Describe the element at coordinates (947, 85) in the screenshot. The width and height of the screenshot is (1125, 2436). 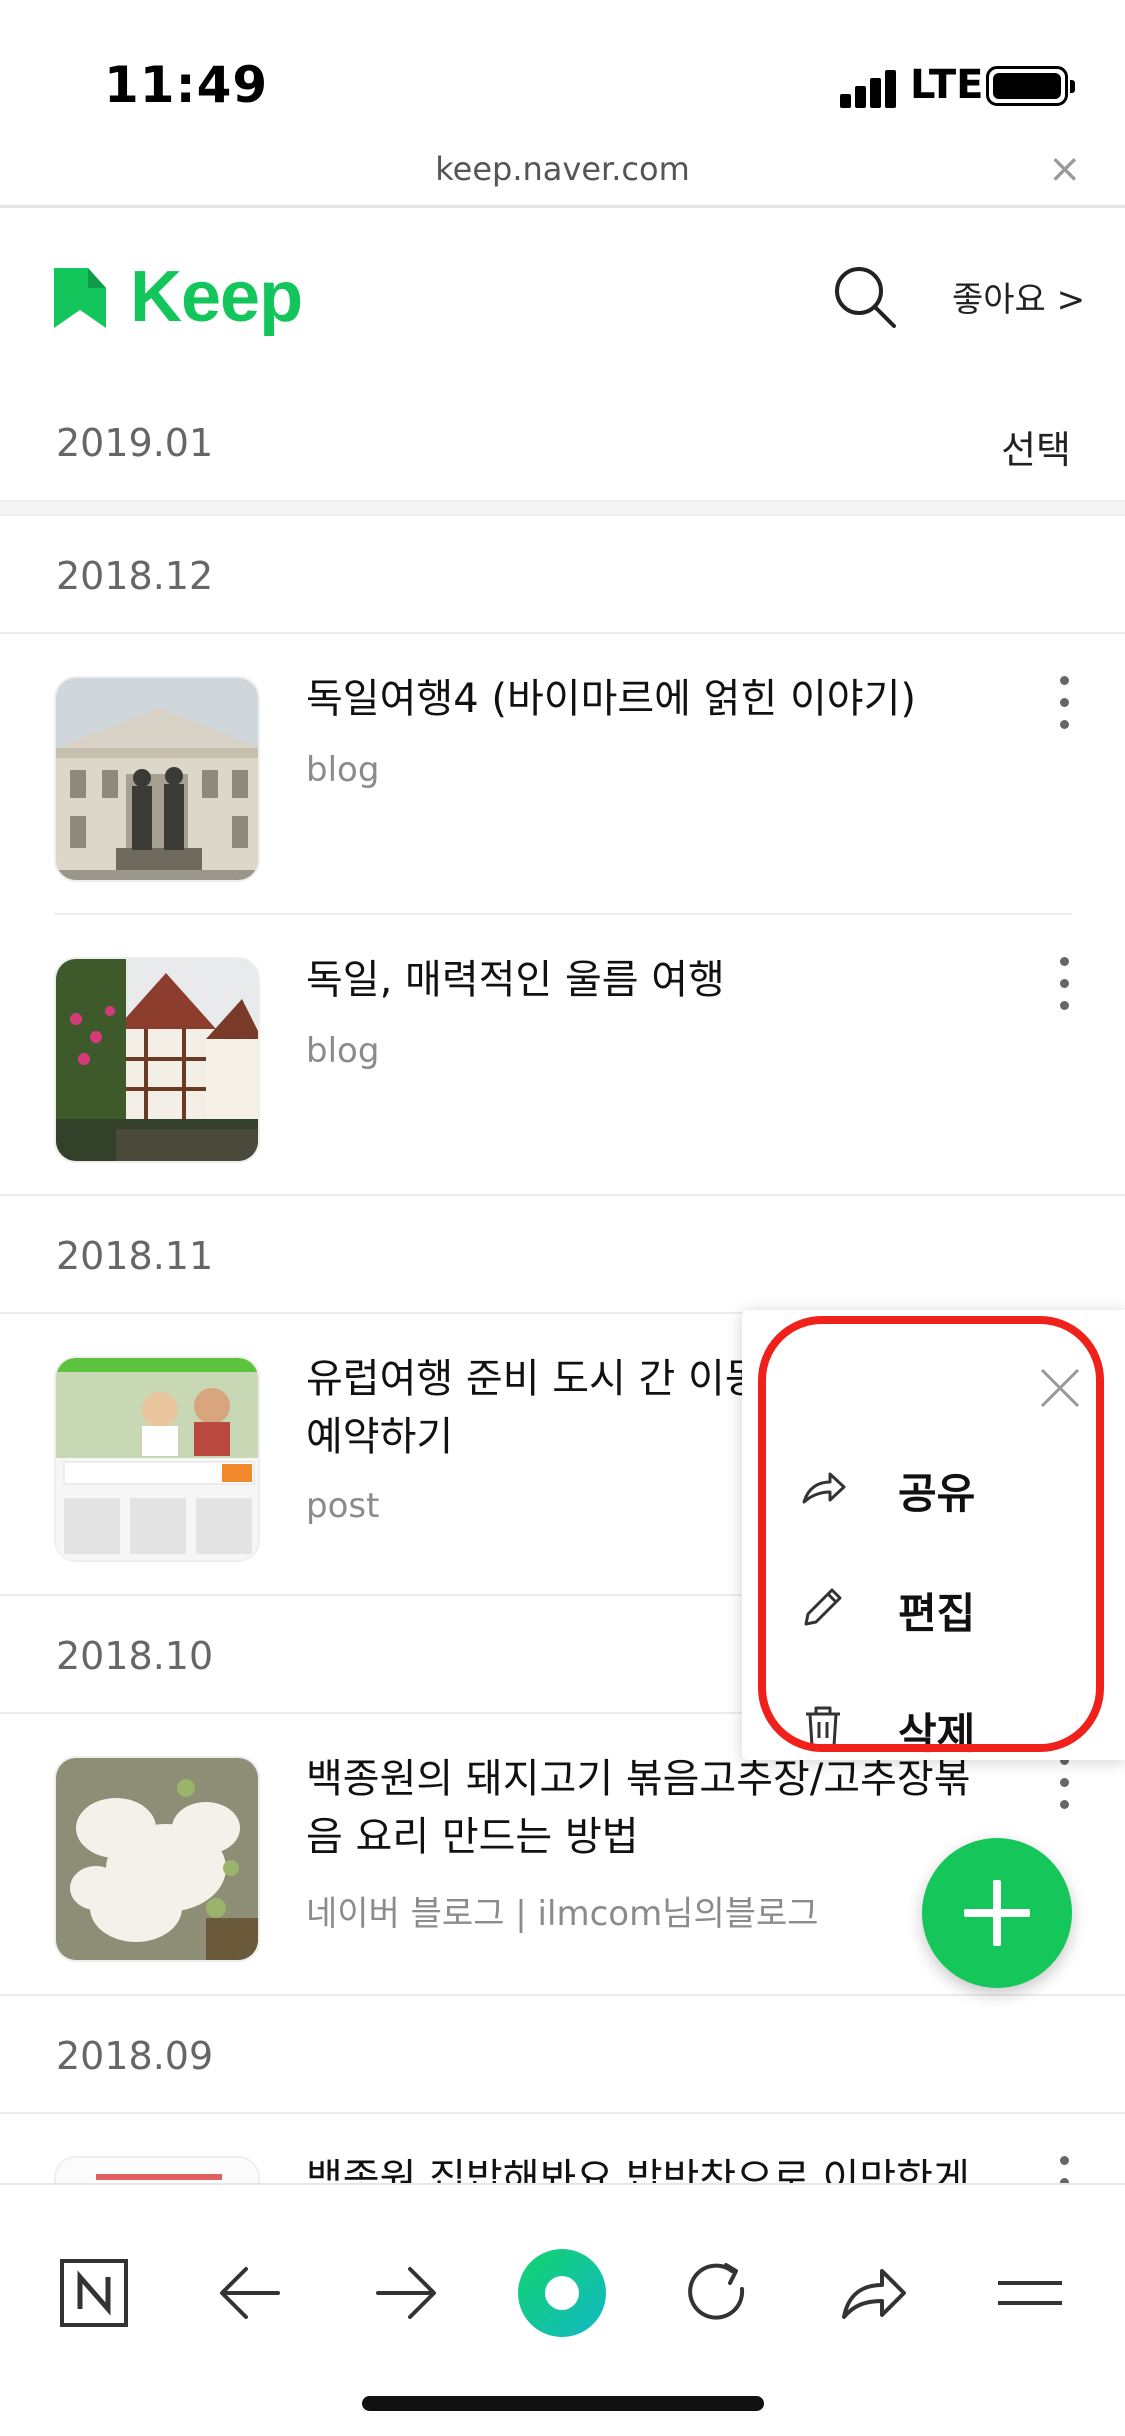
I see `network-type: LTE` at that location.